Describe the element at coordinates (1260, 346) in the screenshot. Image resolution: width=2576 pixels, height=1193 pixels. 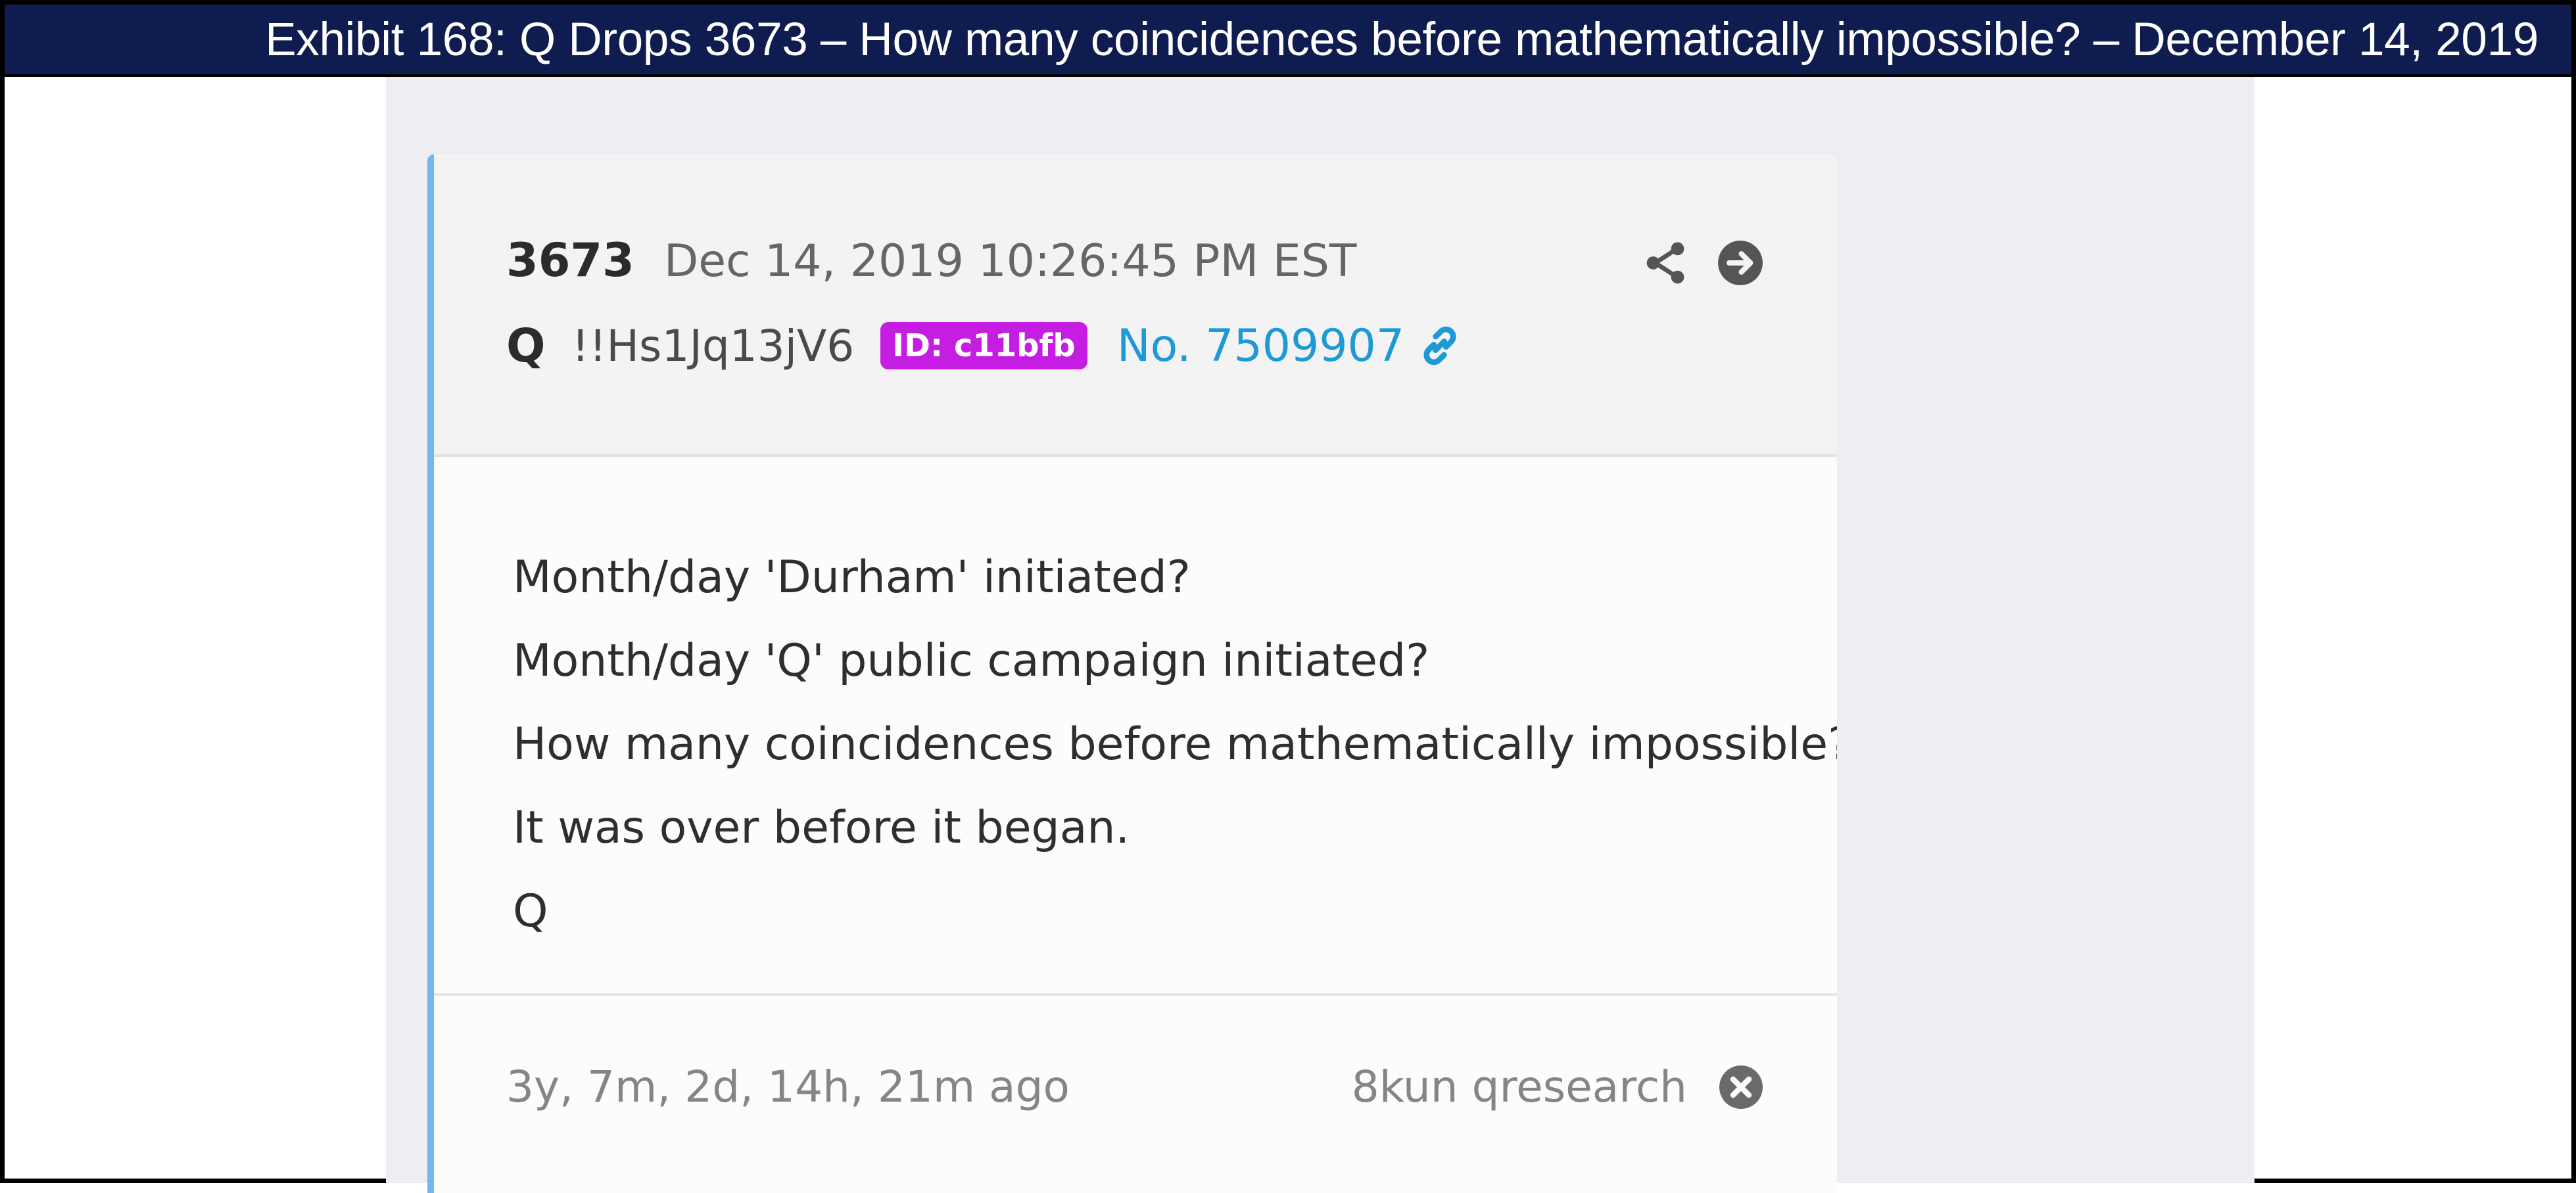
I see `post-number-link: No. 7509907` at that location.